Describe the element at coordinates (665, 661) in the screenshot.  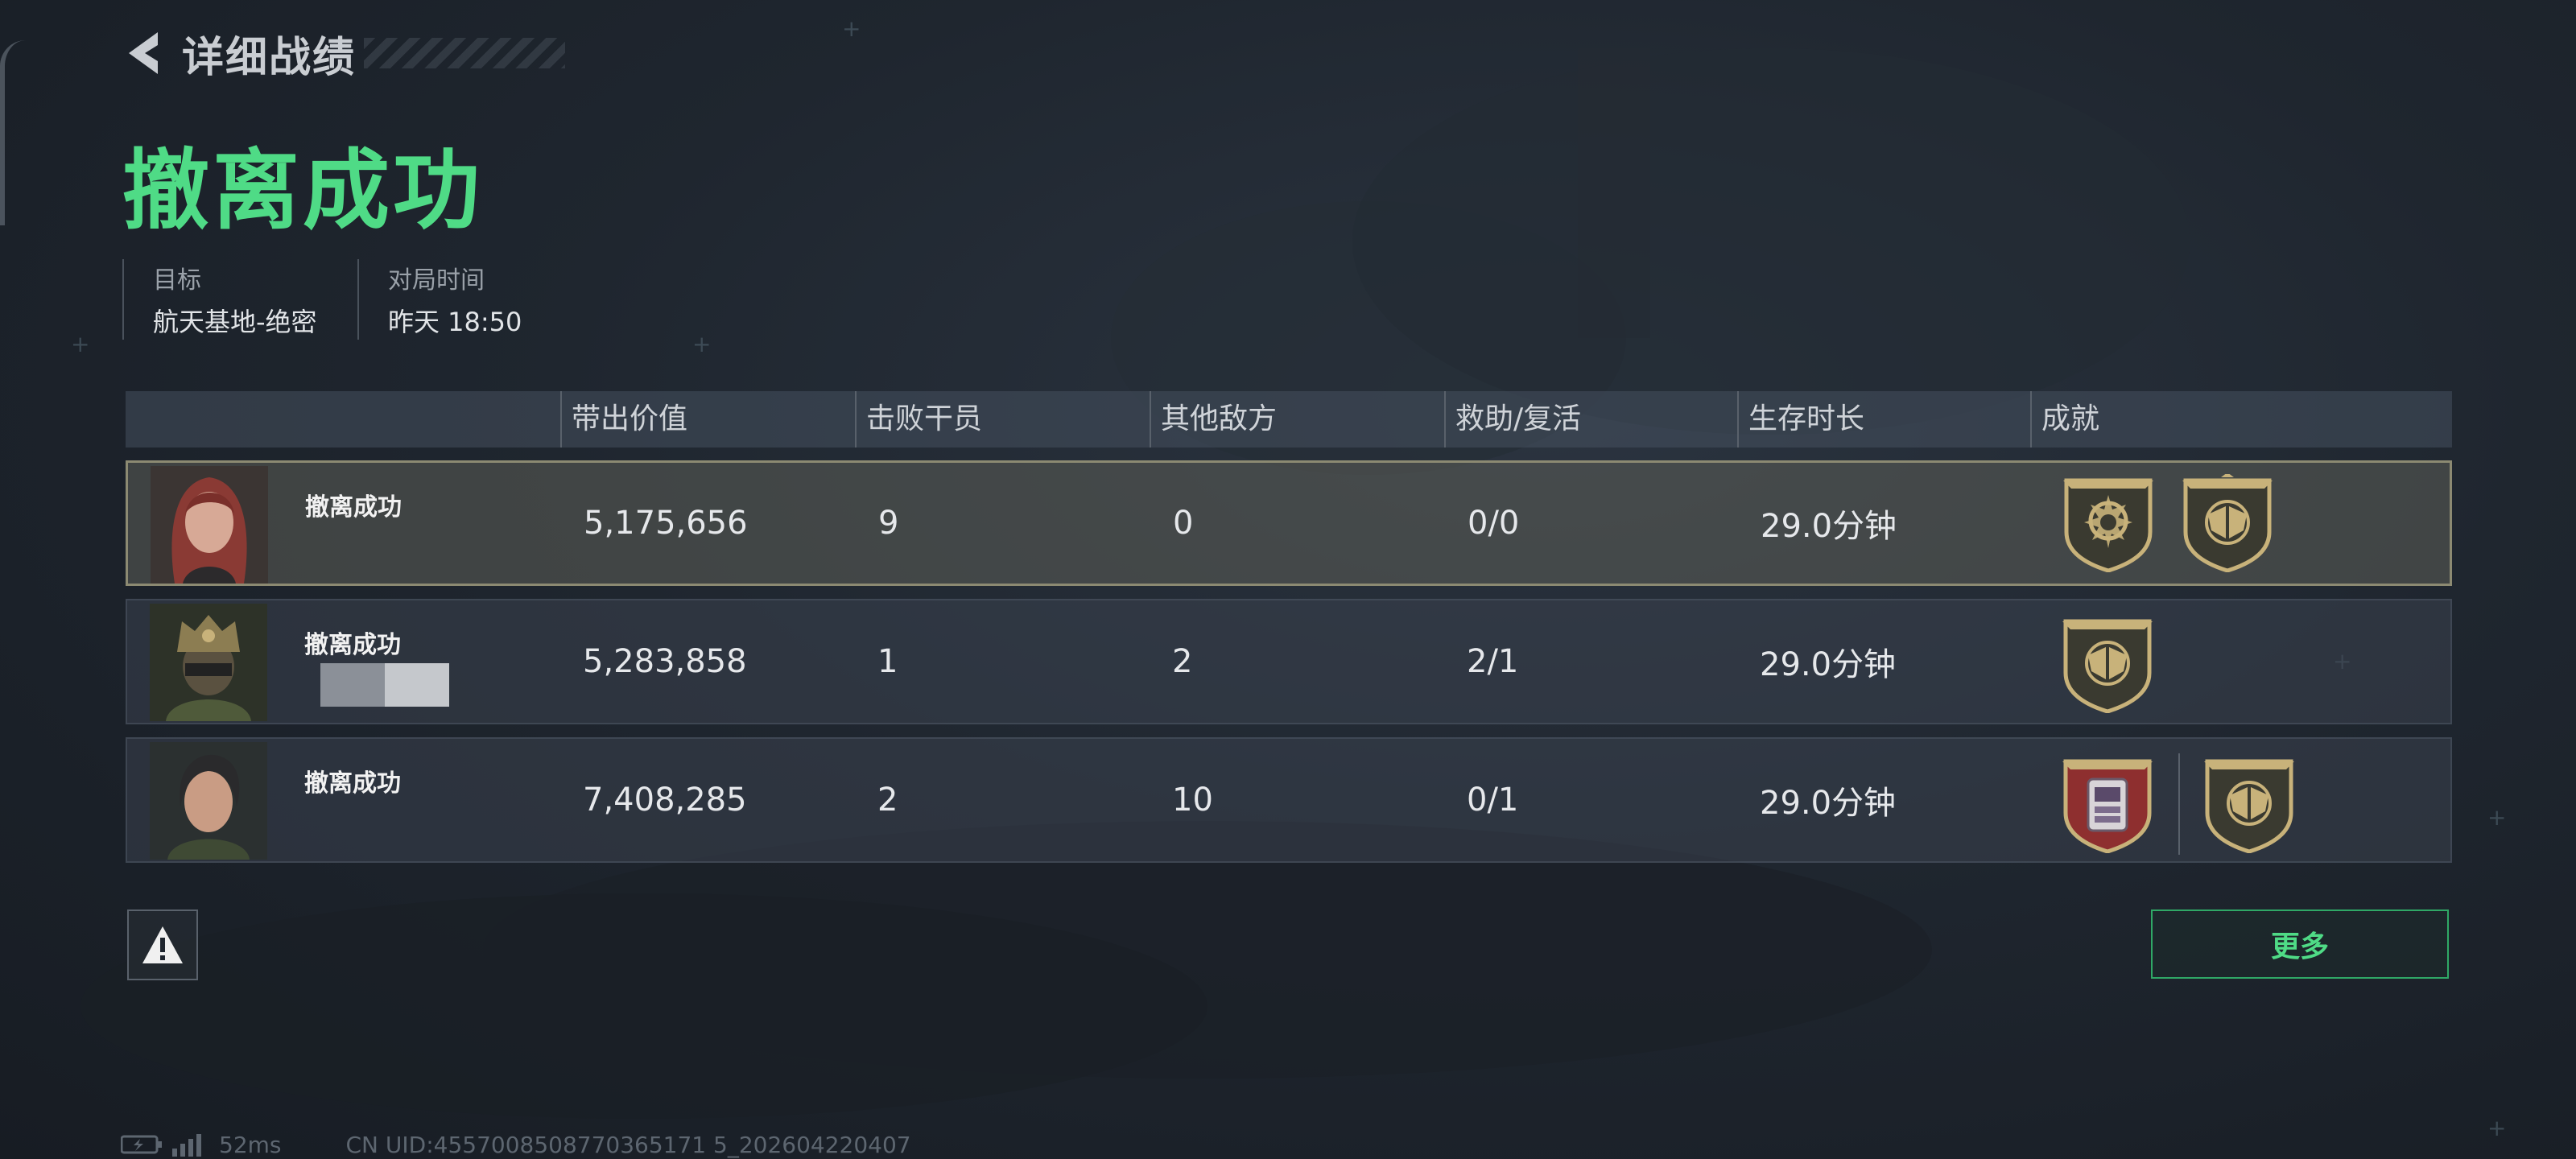
I see `cell-value: 5,283,858` at that location.